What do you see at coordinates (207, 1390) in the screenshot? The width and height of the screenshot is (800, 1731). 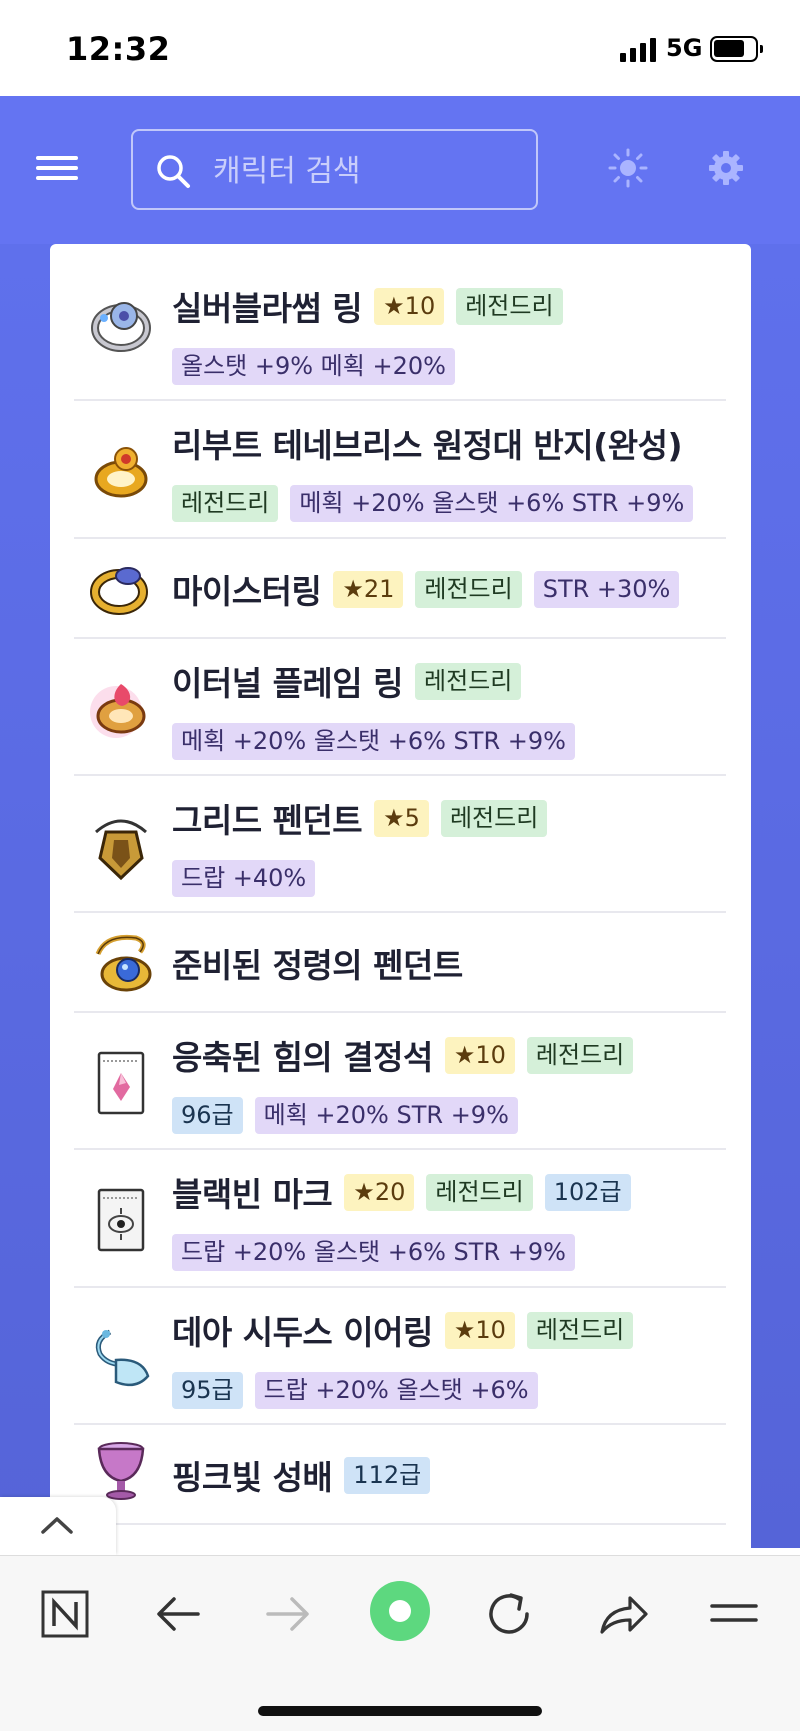 I see `tier-badge: 95급` at bounding box center [207, 1390].